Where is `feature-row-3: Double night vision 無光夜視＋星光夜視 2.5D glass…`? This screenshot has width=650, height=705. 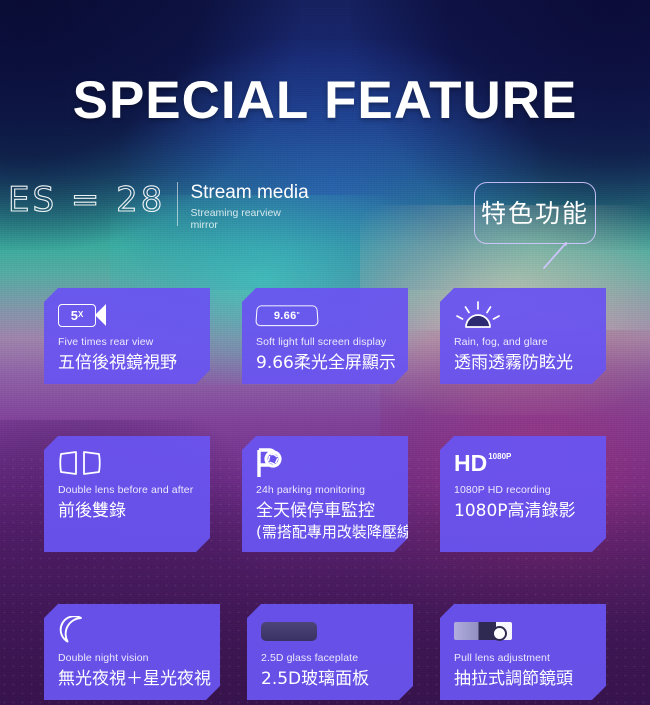
feature-row-3: Double night vision 無光夜視＋星光夜視 2.5D glass… is located at coordinates (325, 652).